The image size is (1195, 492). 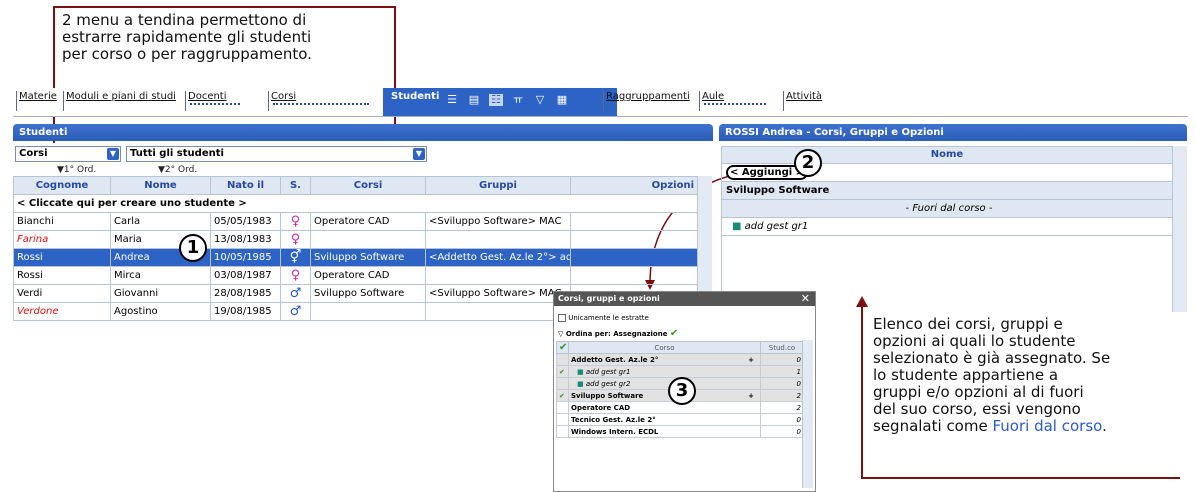 I want to click on col-header-corsi: Corsi, so click(x=368, y=185).